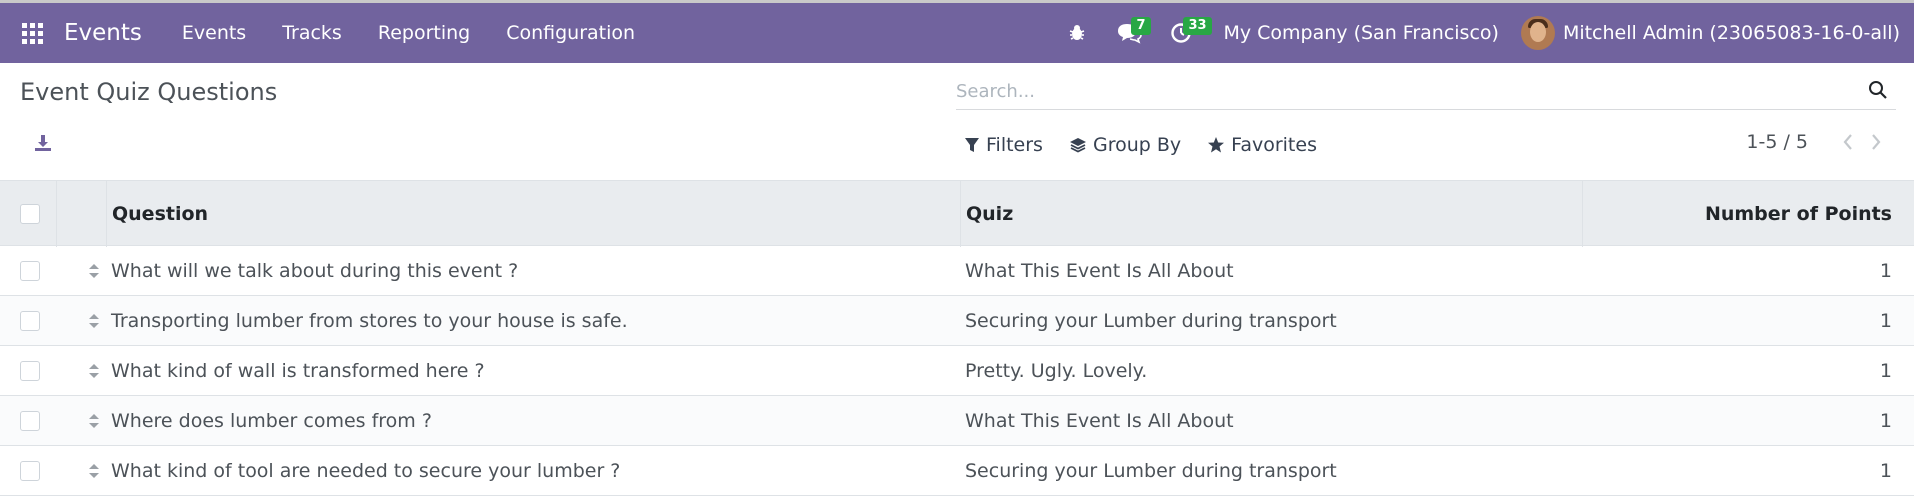  I want to click on group-by-button: Group By, so click(1125, 145).